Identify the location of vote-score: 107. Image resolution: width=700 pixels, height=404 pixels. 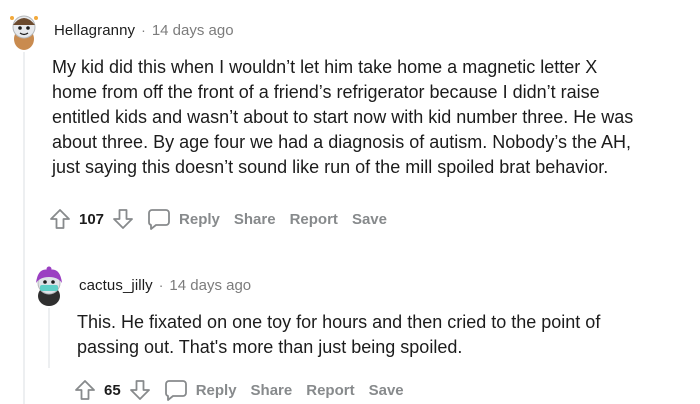
(92, 219).